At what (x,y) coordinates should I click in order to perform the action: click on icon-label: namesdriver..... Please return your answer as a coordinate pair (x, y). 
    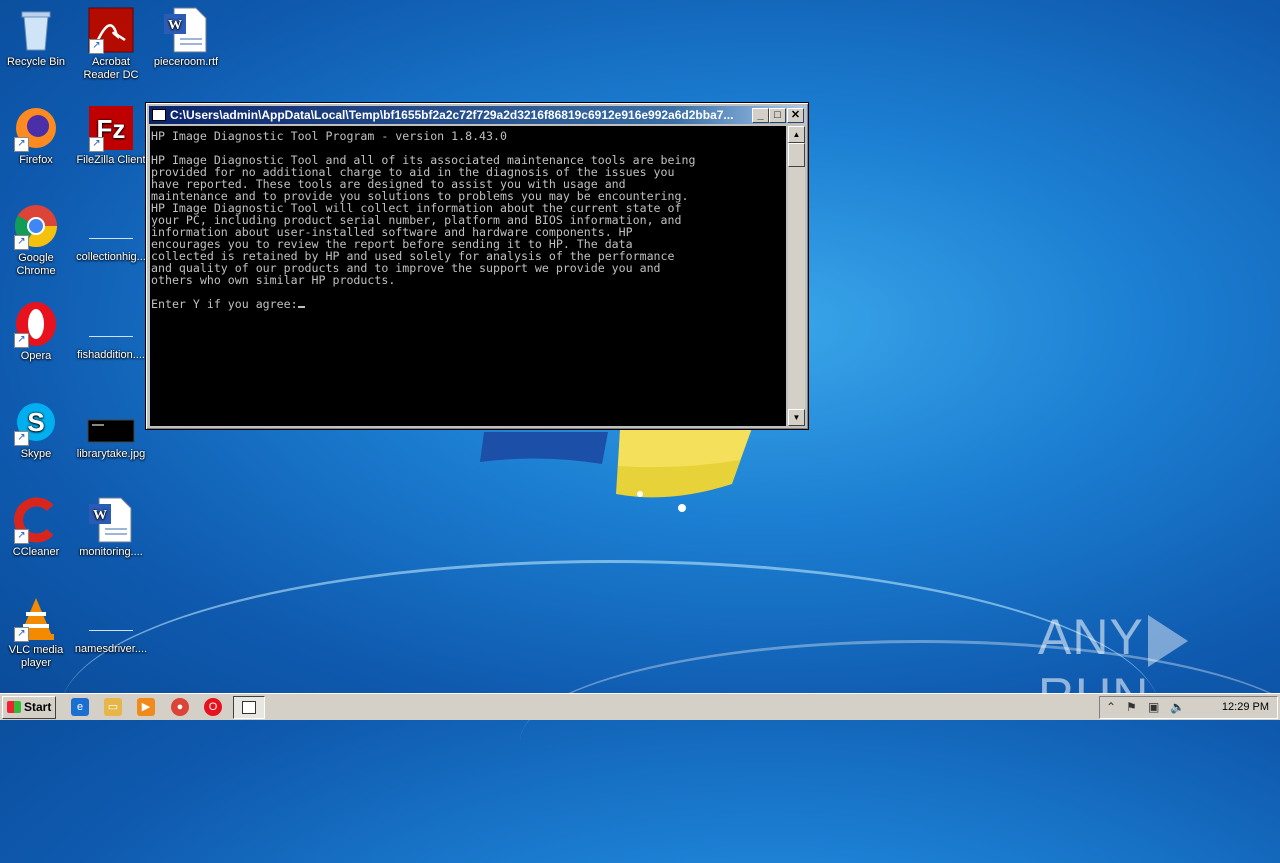
    Looking at the image, I should click on (111, 649).